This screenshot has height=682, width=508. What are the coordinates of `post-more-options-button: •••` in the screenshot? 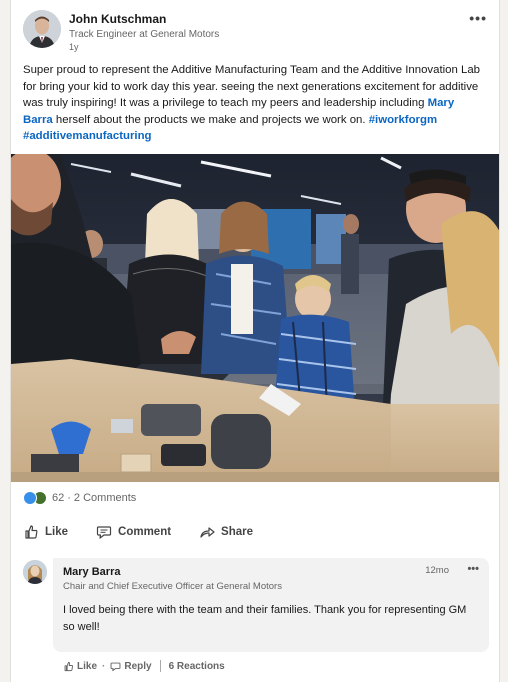 It's located at (478, 18).